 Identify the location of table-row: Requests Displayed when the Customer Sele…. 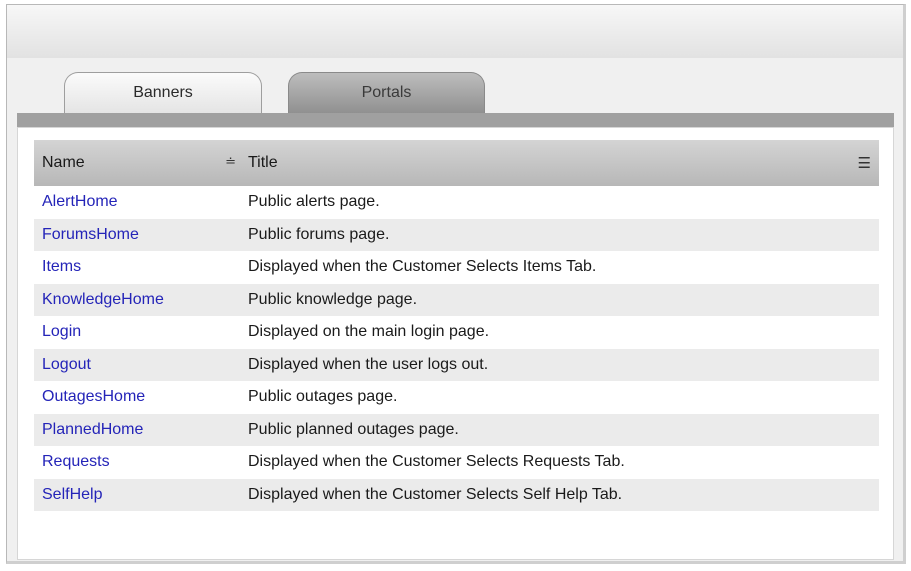
(456, 462).